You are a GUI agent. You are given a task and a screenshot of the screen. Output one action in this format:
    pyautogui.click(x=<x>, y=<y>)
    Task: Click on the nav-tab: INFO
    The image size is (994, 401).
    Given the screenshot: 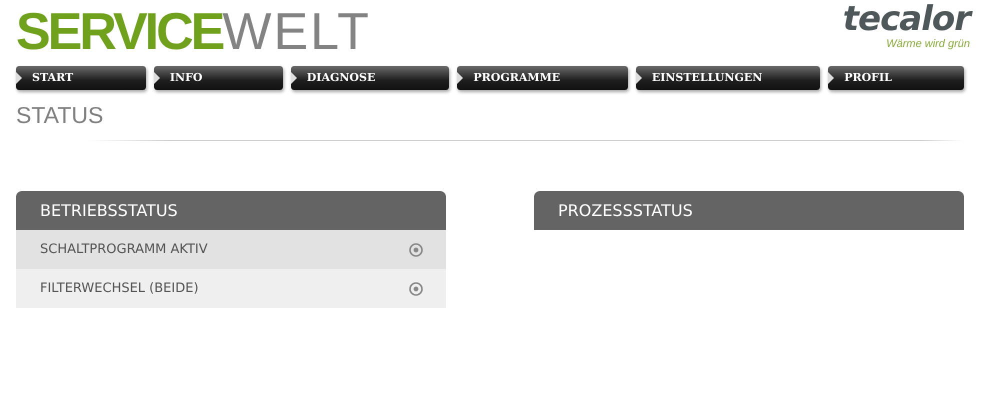 What is the action you would take?
    pyautogui.click(x=218, y=78)
    